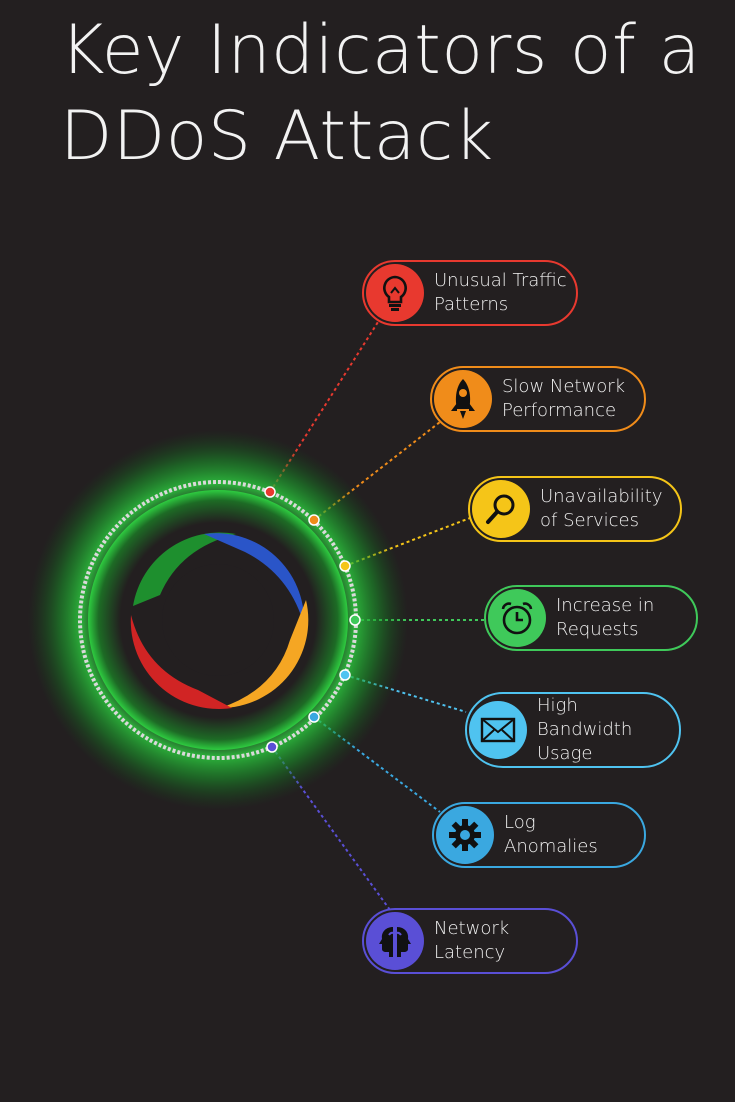 The height and width of the screenshot is (1102, 735). I want to click on lightbulb-icon, so click(395, 293).